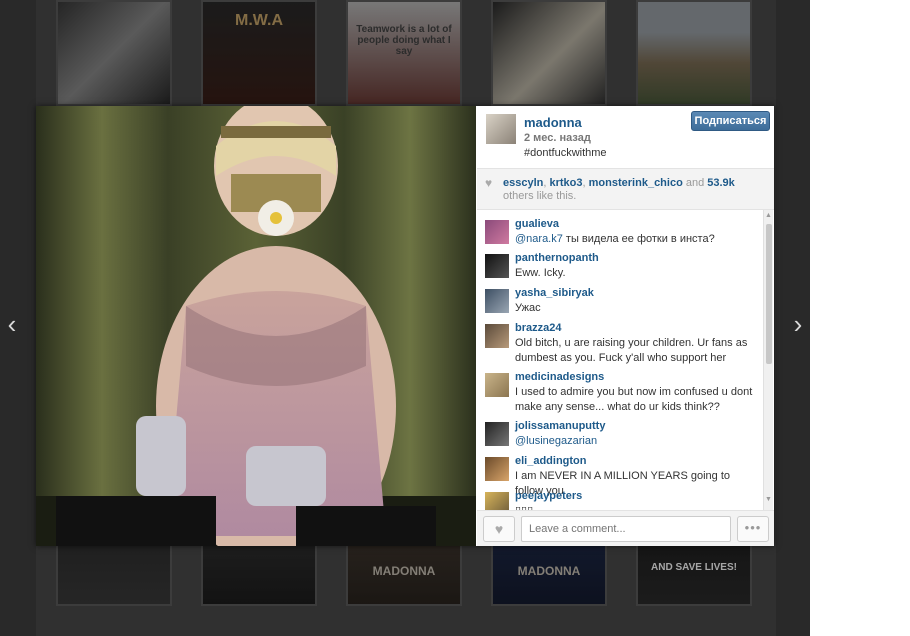  Describe the element at coordinates (565, 153) in the screenshot. I see `post-caption: #dontfuckwithme` at that location.